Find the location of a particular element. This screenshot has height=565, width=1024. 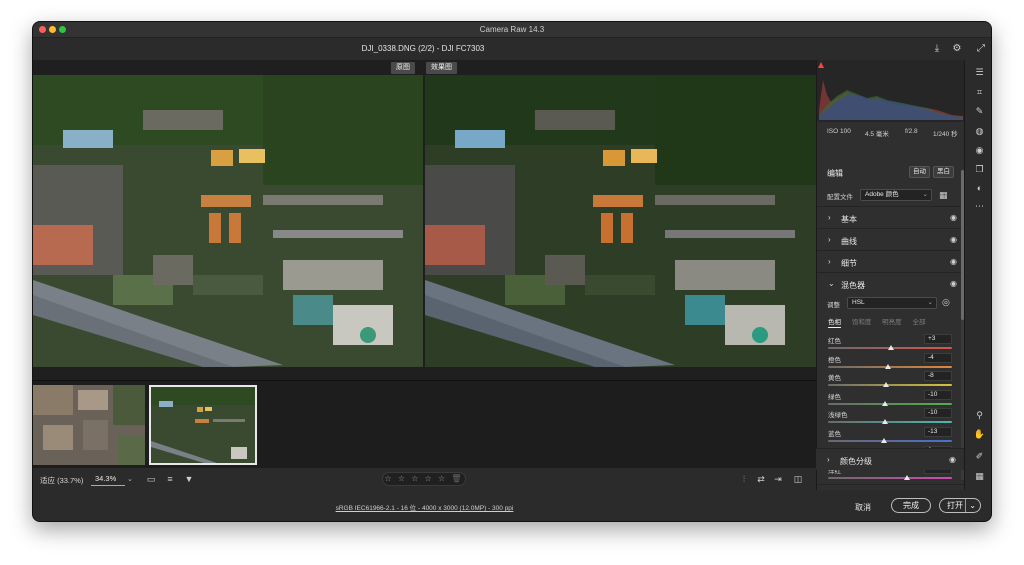

more-icon: ⋯ is located at coordinates (979, 206).